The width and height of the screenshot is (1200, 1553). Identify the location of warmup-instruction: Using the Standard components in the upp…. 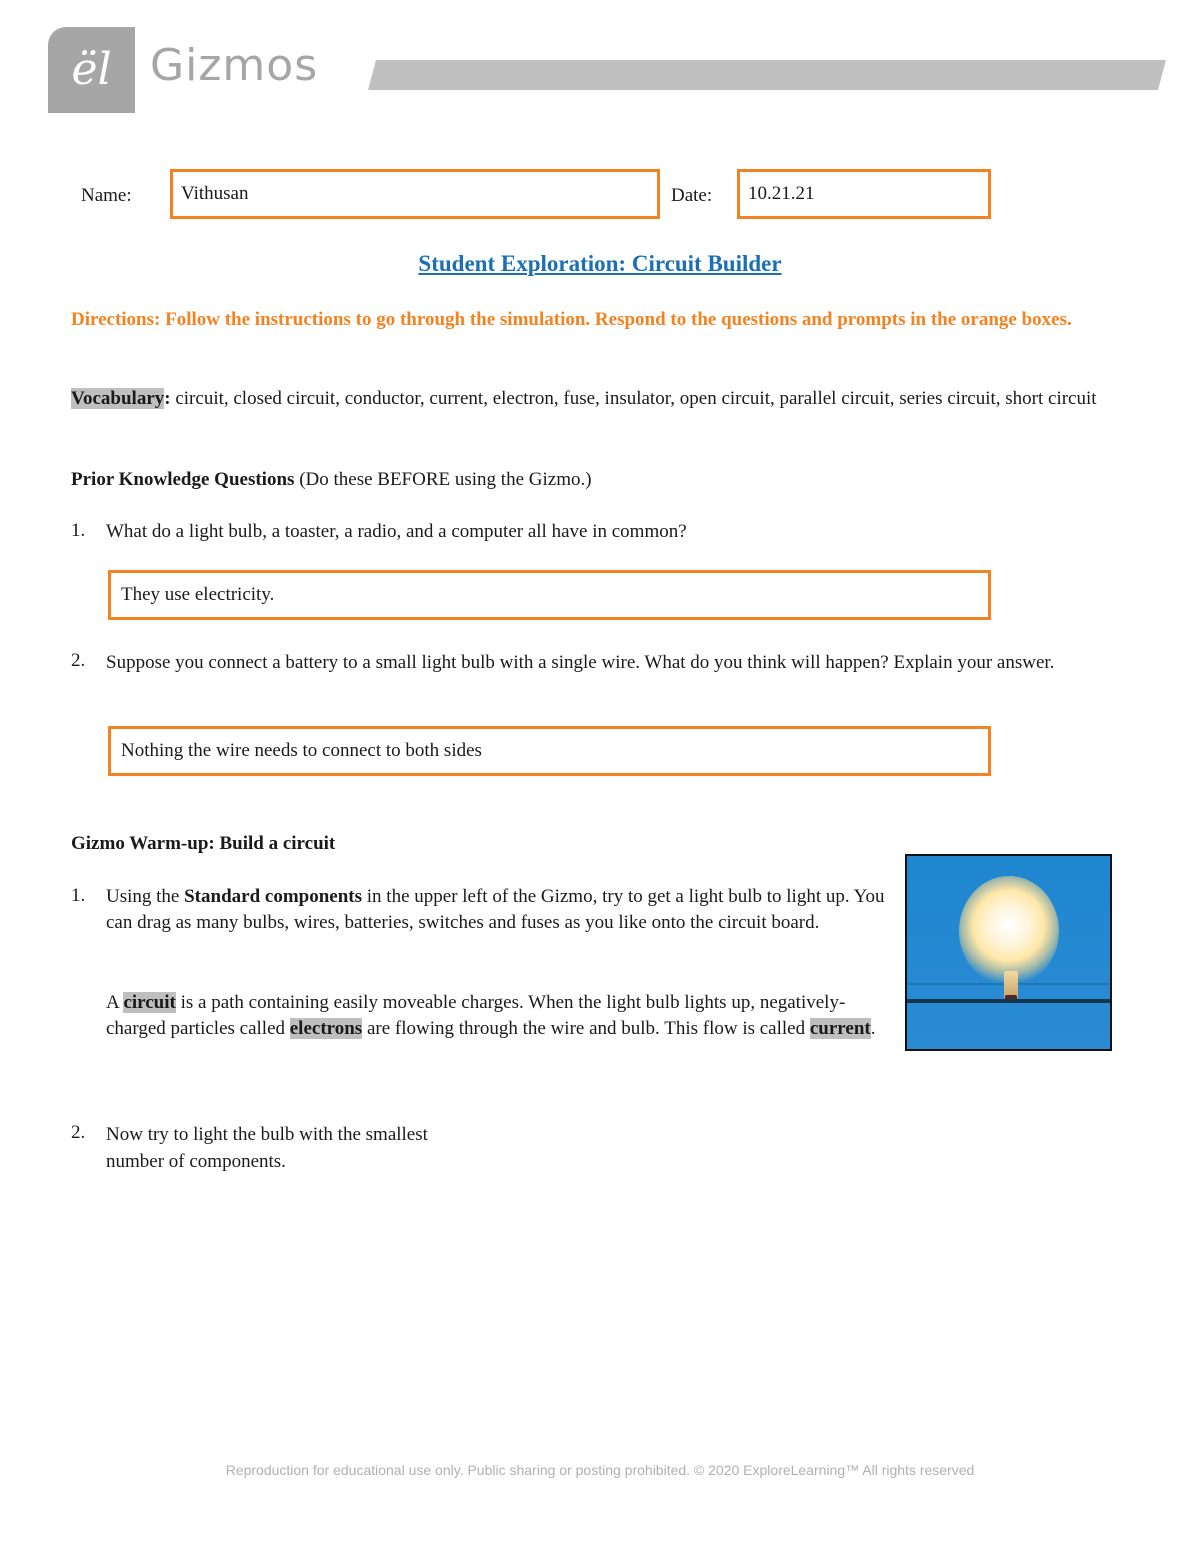
(495, 909).